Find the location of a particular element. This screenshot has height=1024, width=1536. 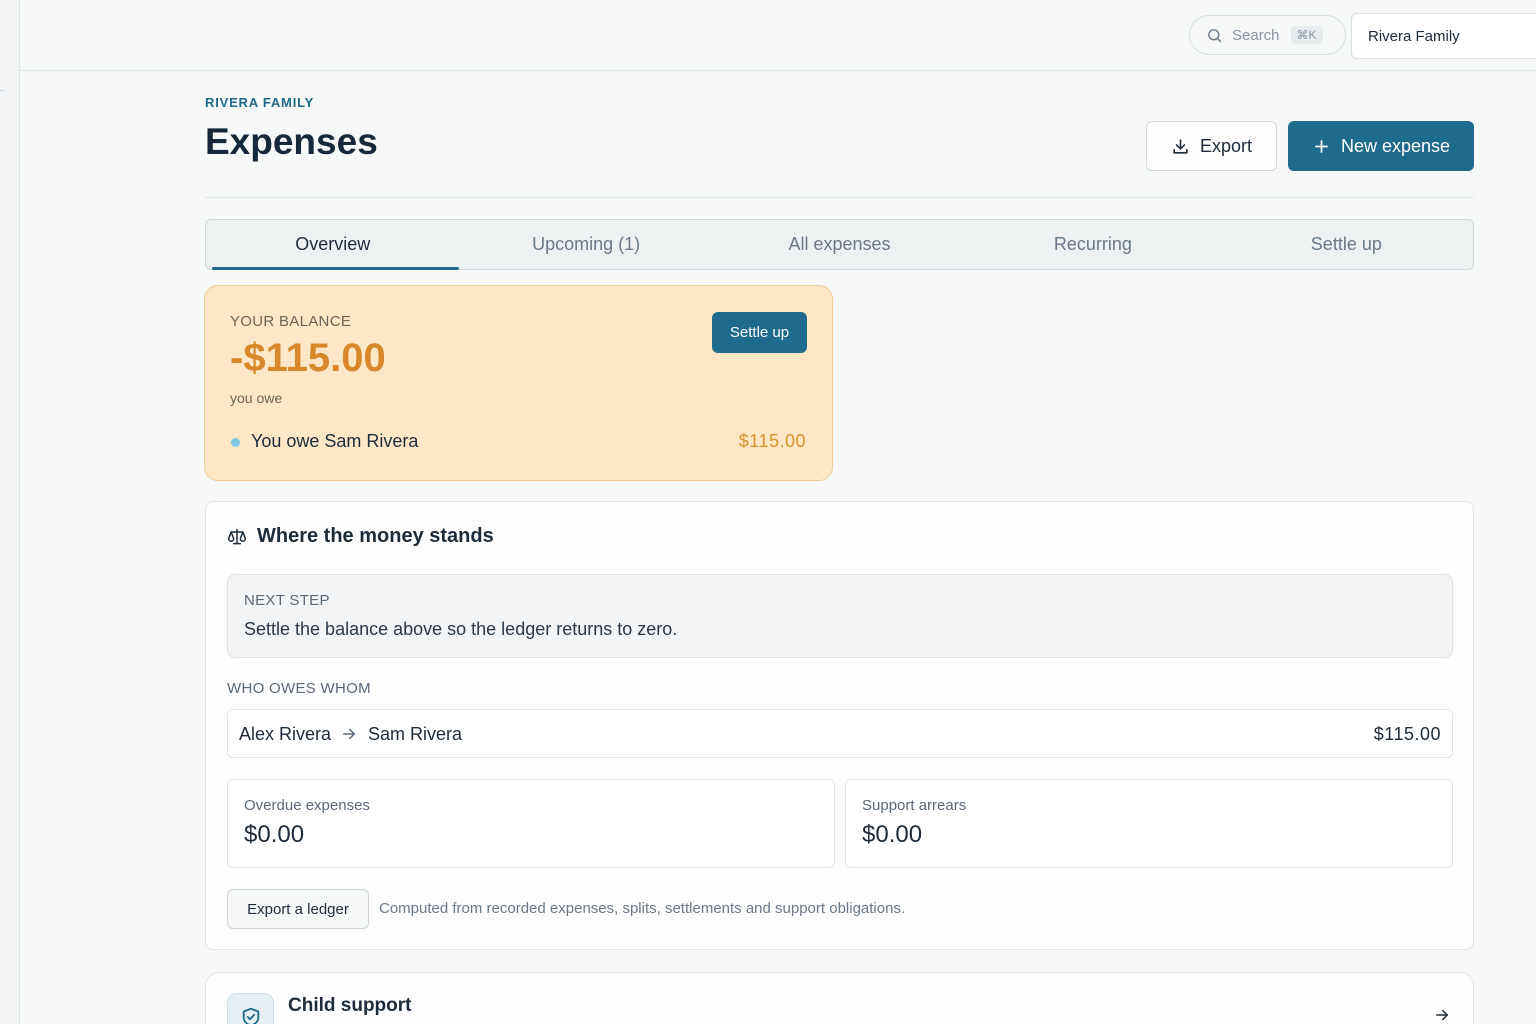

header-divider is located at coordinates (839, 197).